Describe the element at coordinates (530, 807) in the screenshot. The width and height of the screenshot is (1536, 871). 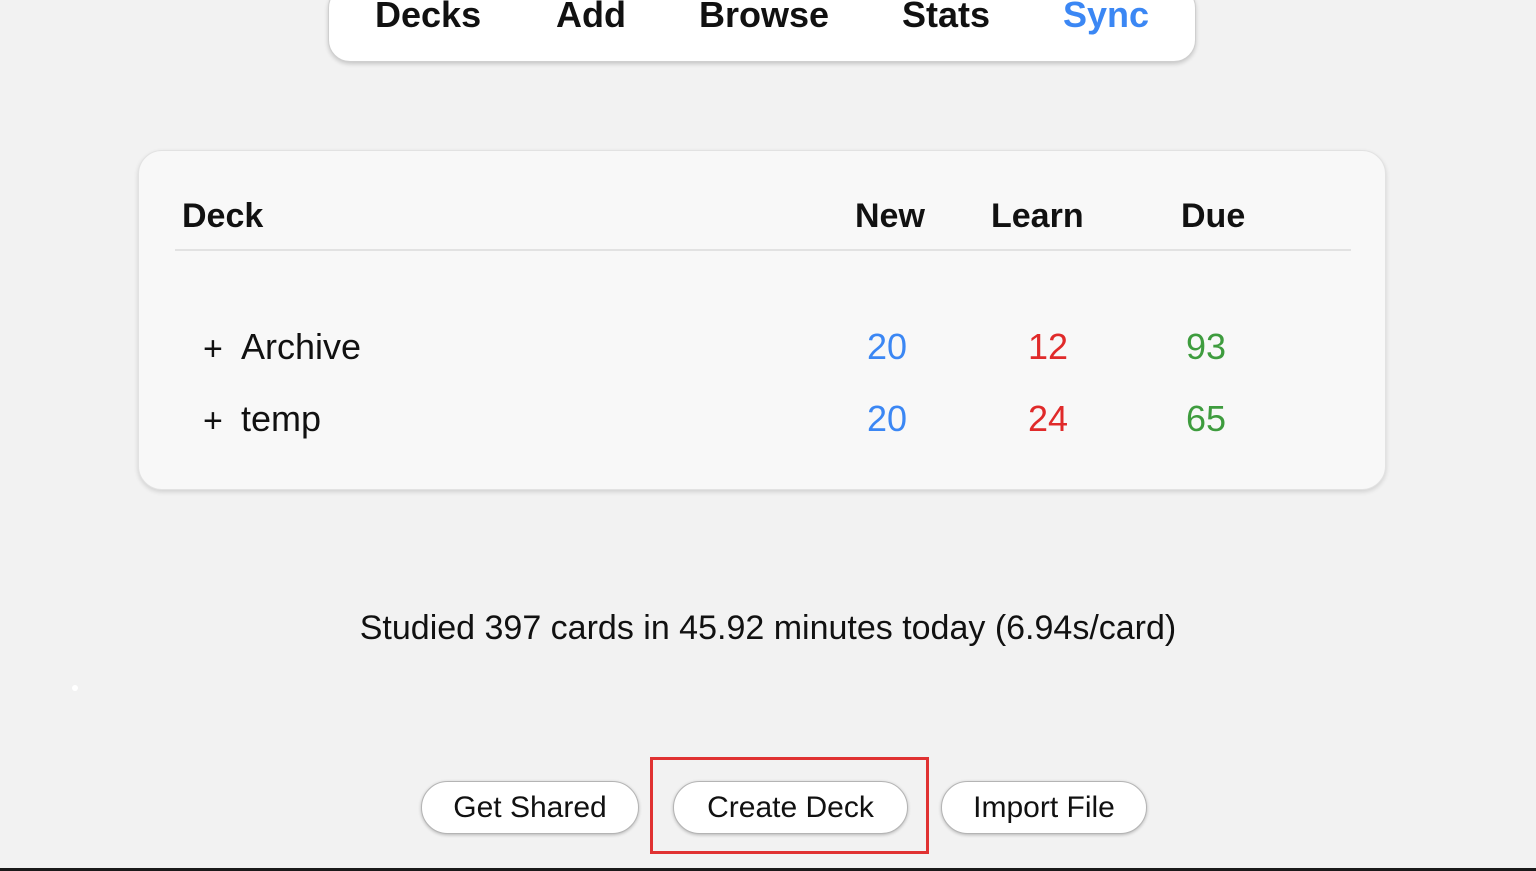
I see `get-shared-button: Get Shared` at that location.